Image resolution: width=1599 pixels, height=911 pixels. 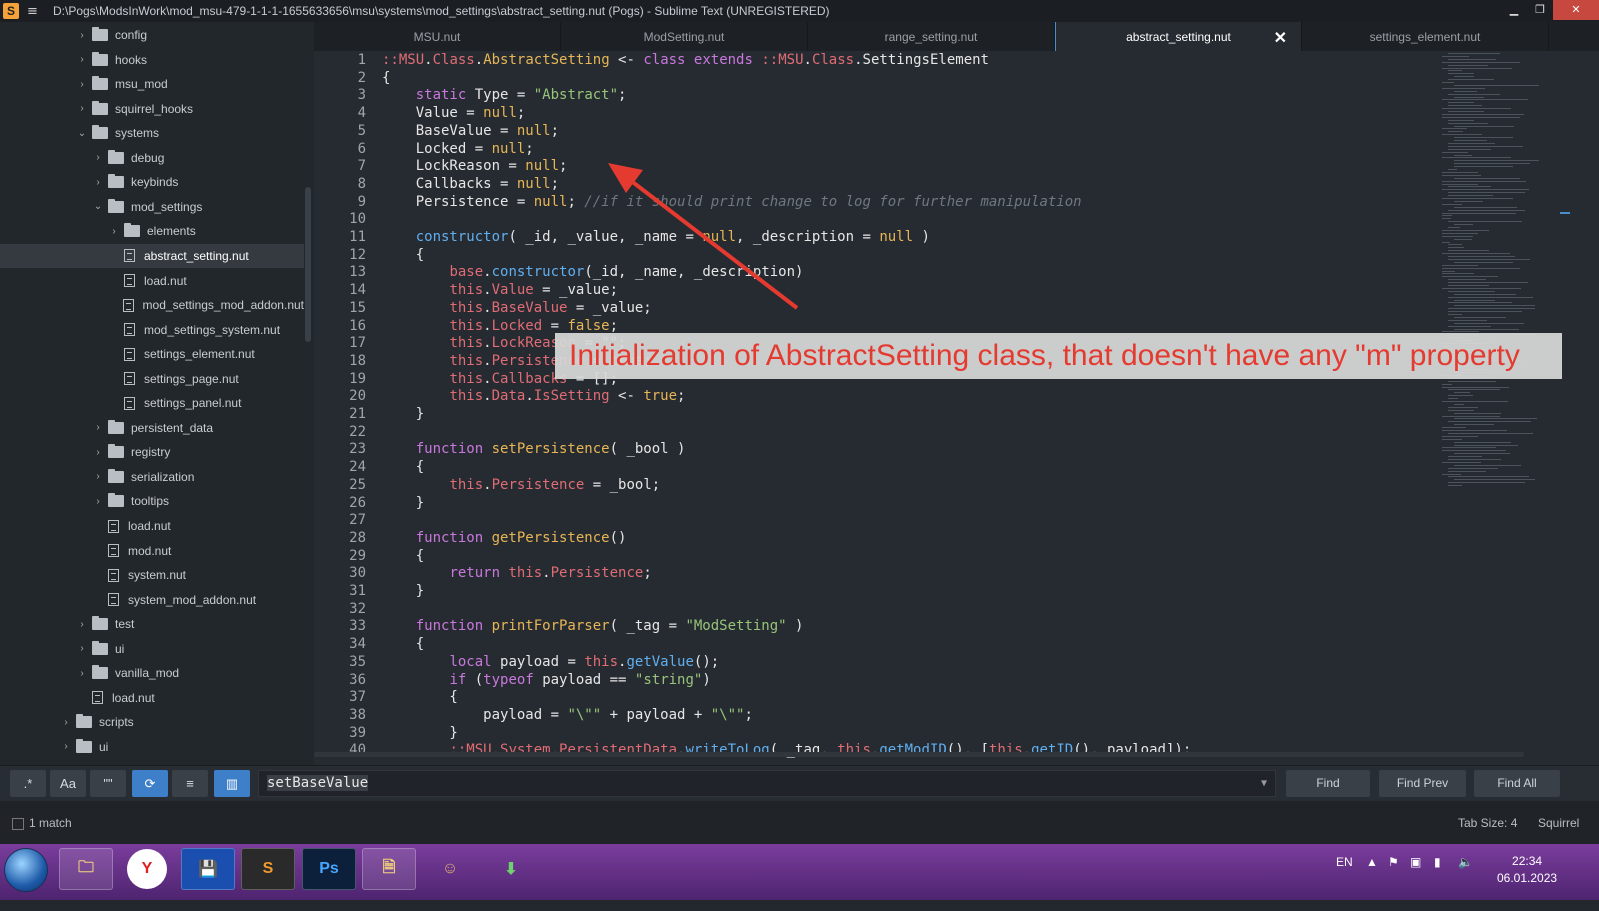 I want to click on history-dropdown-icon: ▼, so click(x=1264, y=783).